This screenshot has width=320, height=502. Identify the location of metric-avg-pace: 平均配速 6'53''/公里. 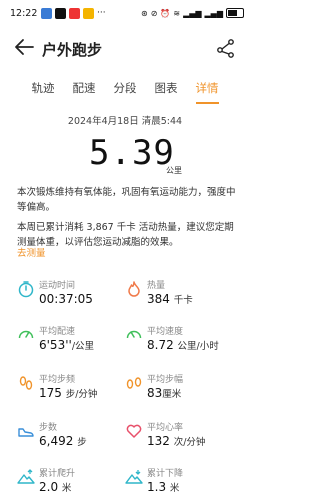
(72, 342).